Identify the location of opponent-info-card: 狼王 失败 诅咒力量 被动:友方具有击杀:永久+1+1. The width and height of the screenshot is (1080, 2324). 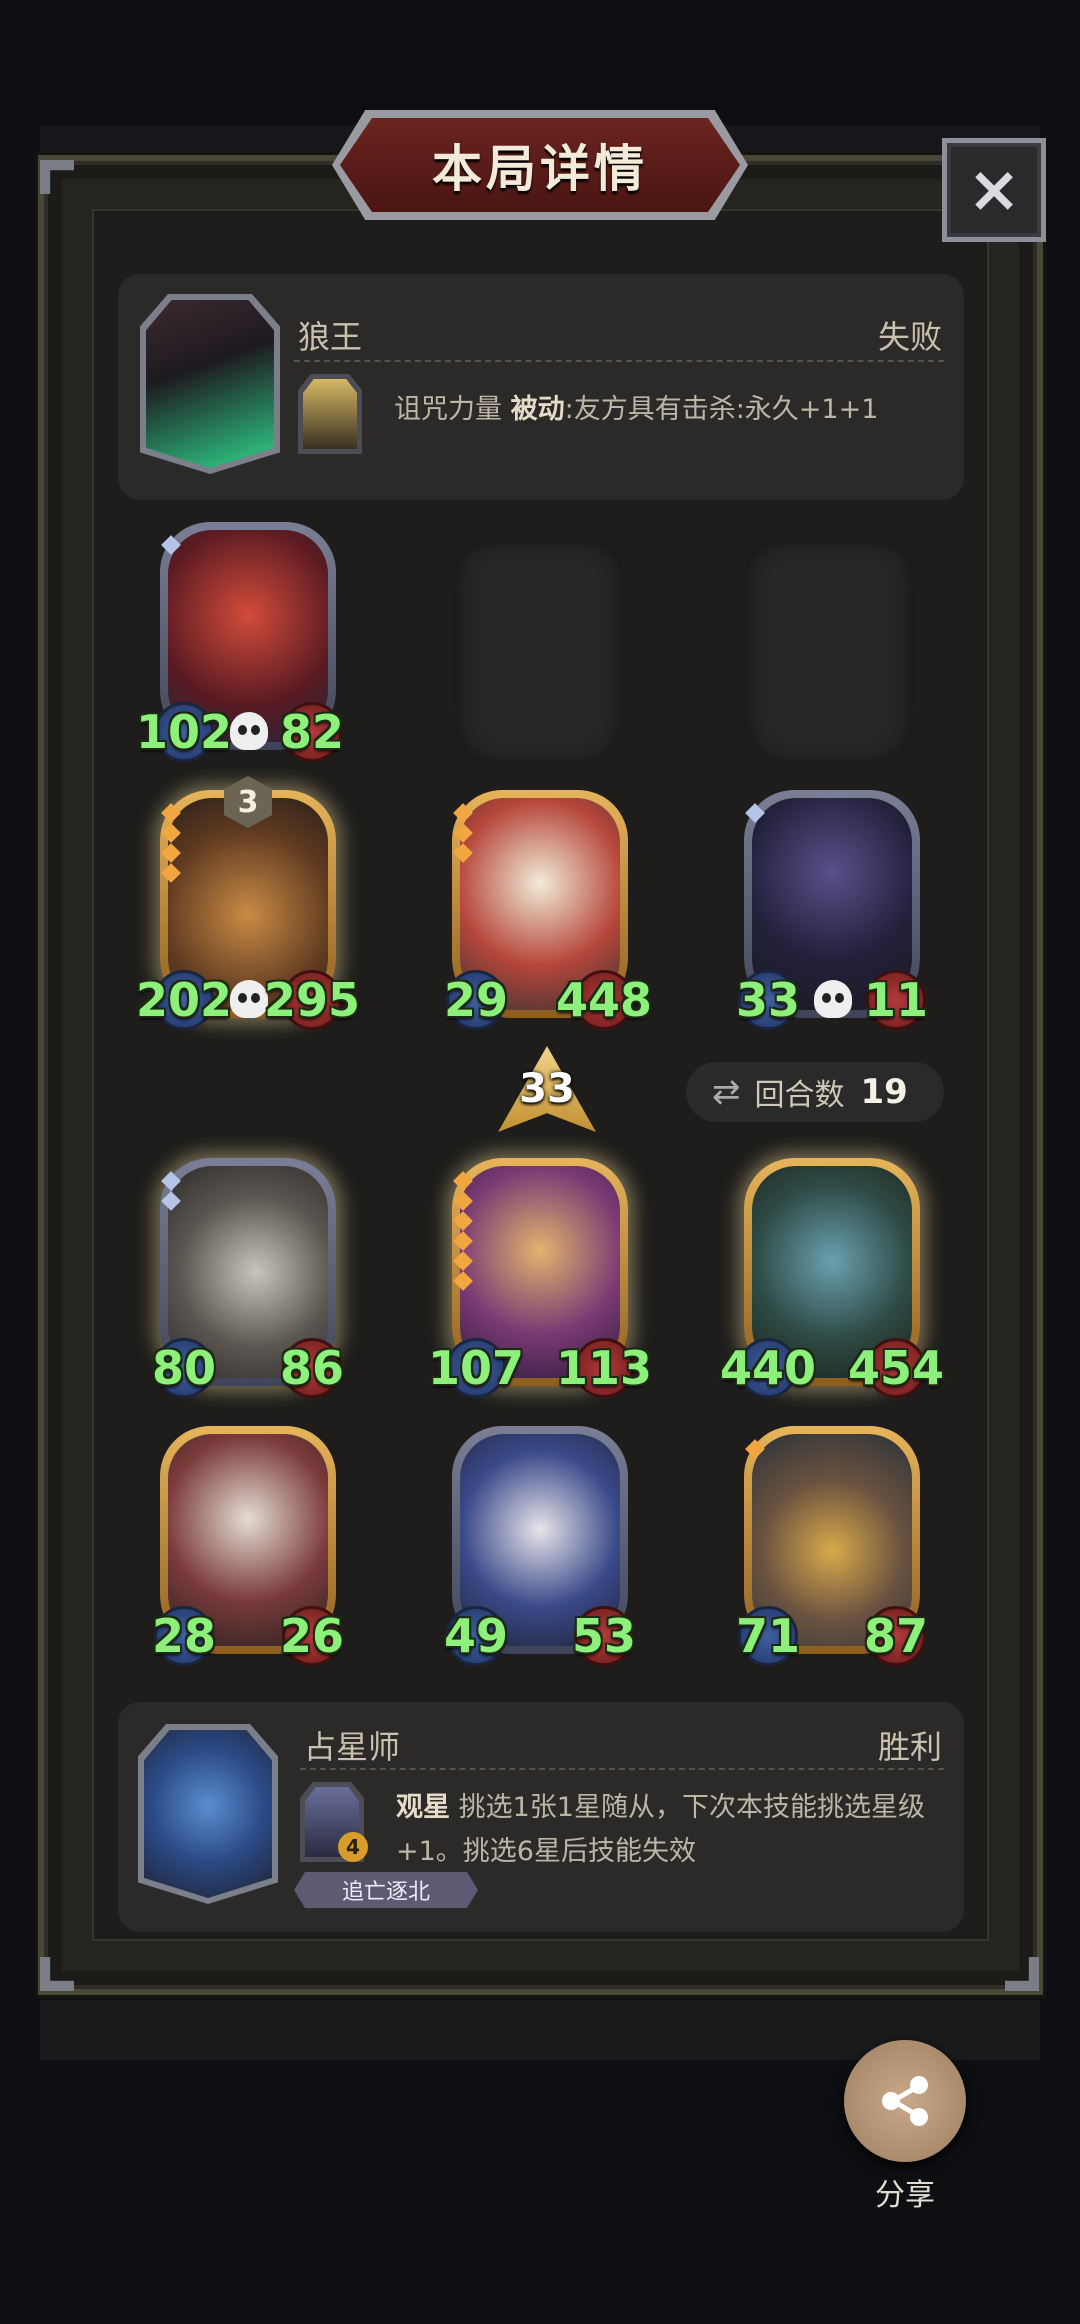
(541, 387).